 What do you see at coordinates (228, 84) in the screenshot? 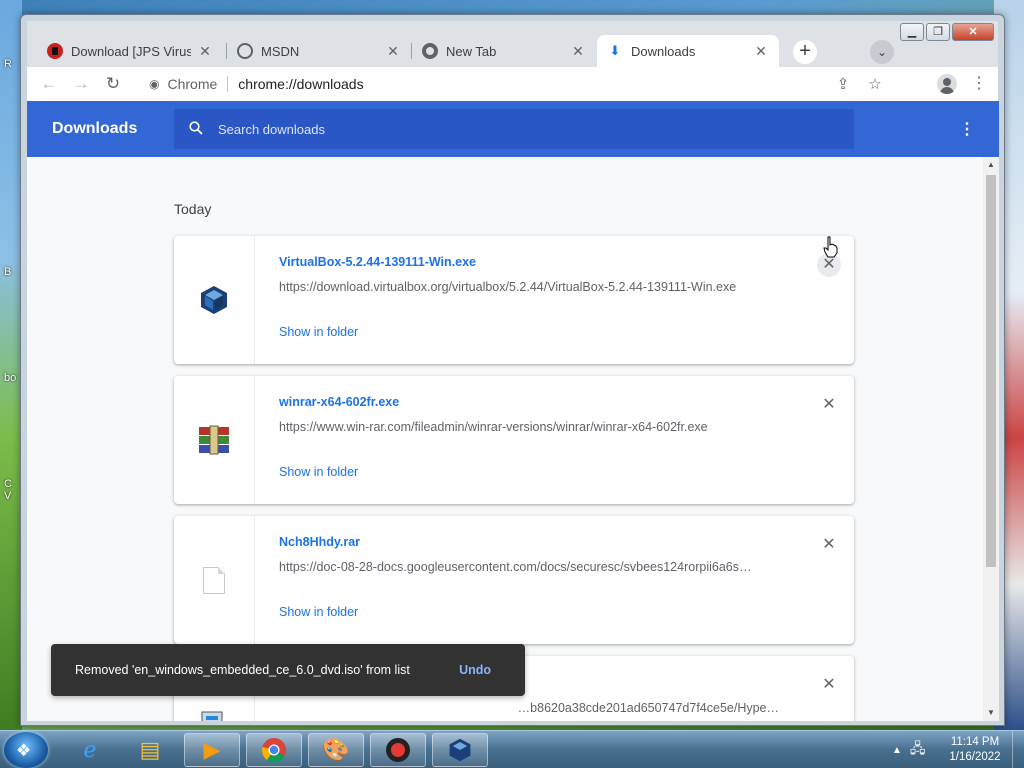
I see `omnibox-separator` at bounding box center [228, 84].